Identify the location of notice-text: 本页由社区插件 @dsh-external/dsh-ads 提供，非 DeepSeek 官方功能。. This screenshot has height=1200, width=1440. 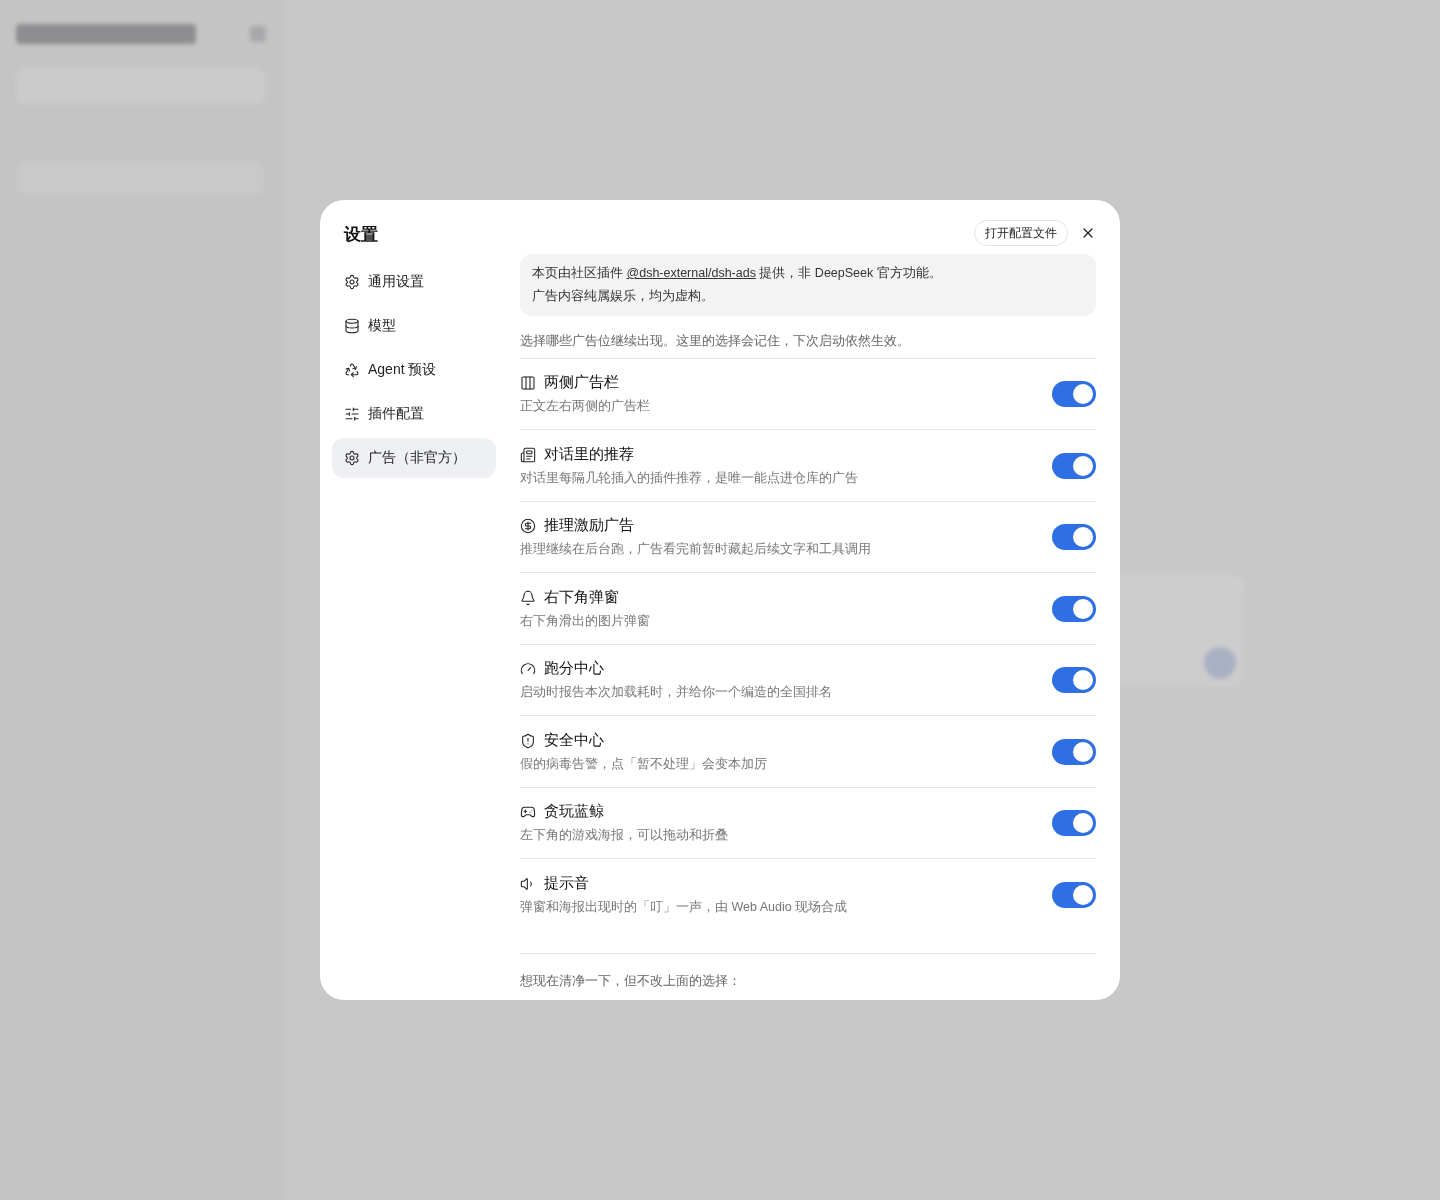
(737, 273).